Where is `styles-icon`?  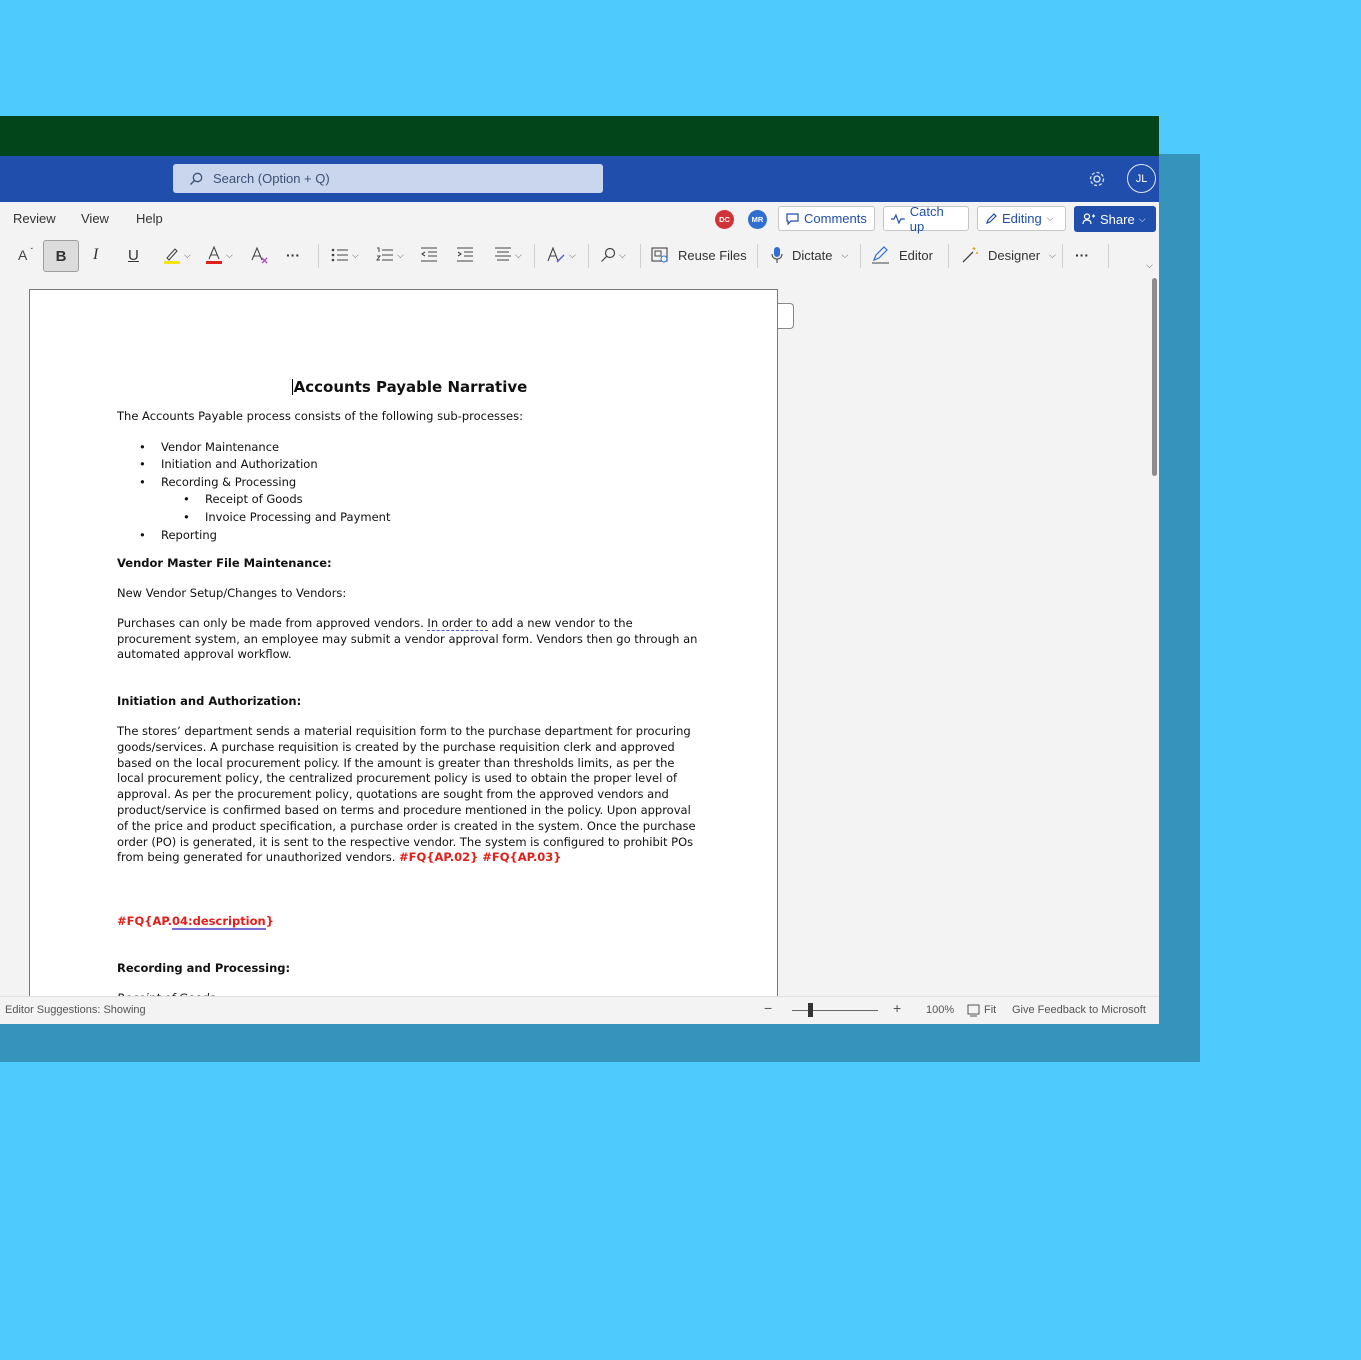
styles-icon is located at coordinates (556, 254).